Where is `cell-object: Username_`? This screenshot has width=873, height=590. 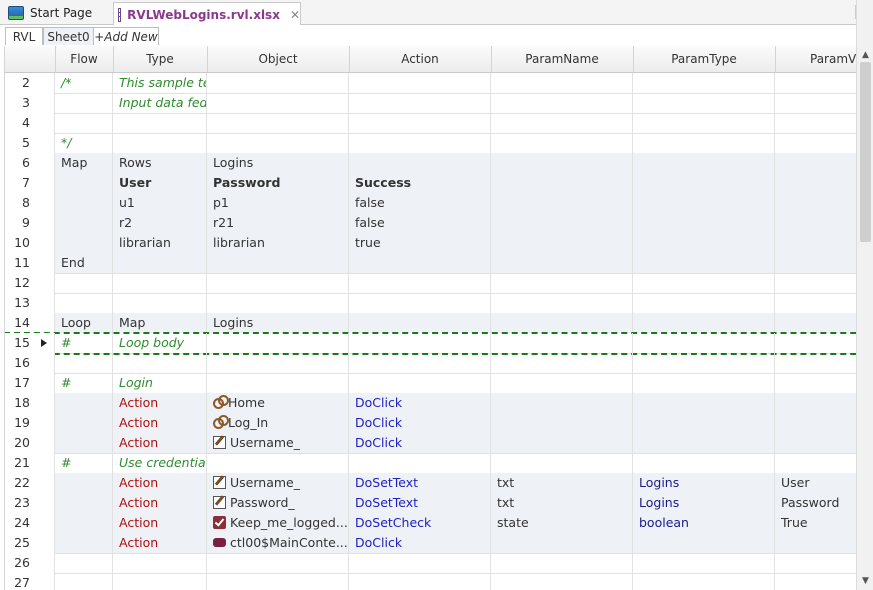
cell-object: Username_ is located at coordinates (278, 483).